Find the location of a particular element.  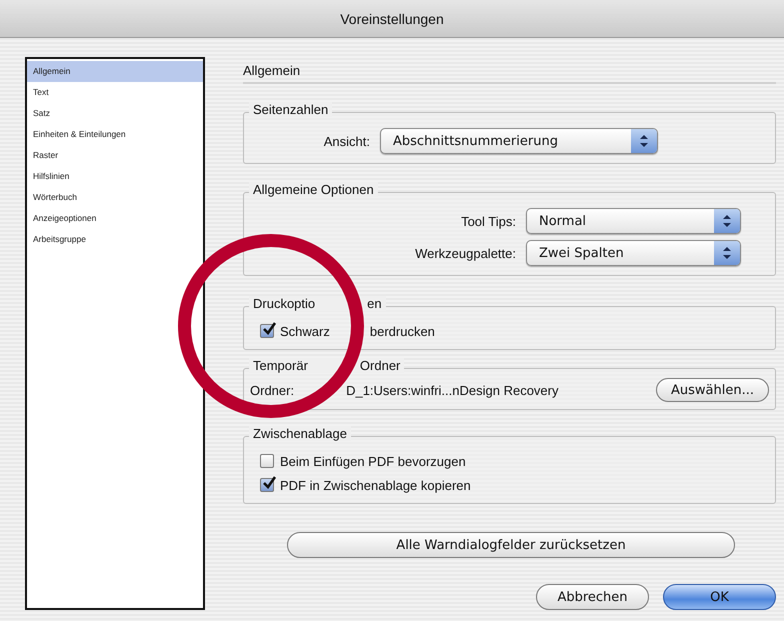

field-label: Ordner: is located at coordinates (272, 390).